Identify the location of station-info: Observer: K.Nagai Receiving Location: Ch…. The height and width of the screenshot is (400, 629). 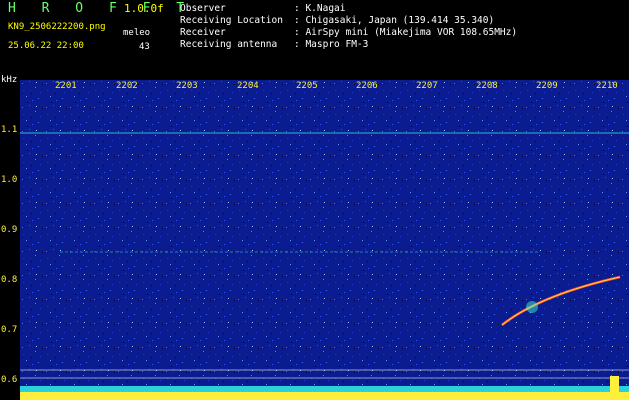
(348, 27).